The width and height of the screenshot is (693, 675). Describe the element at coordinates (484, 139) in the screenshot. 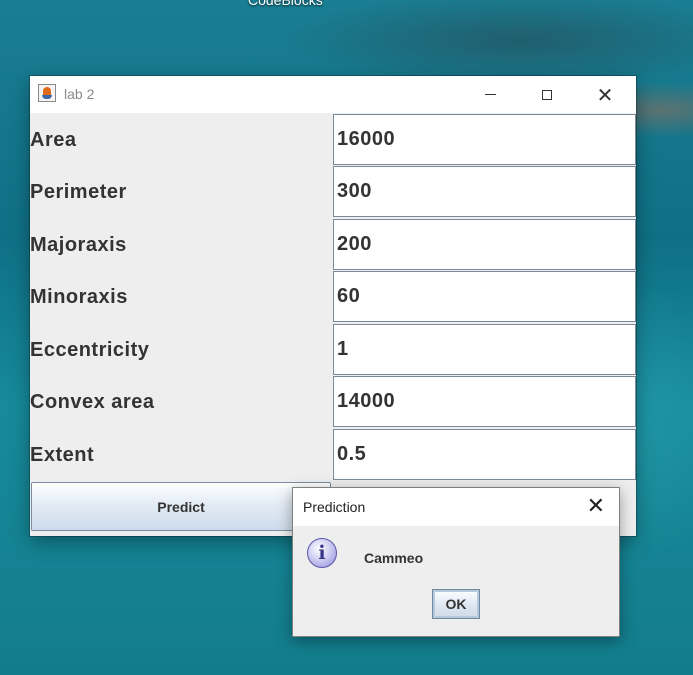

I see `area-field: 16000` at that location.